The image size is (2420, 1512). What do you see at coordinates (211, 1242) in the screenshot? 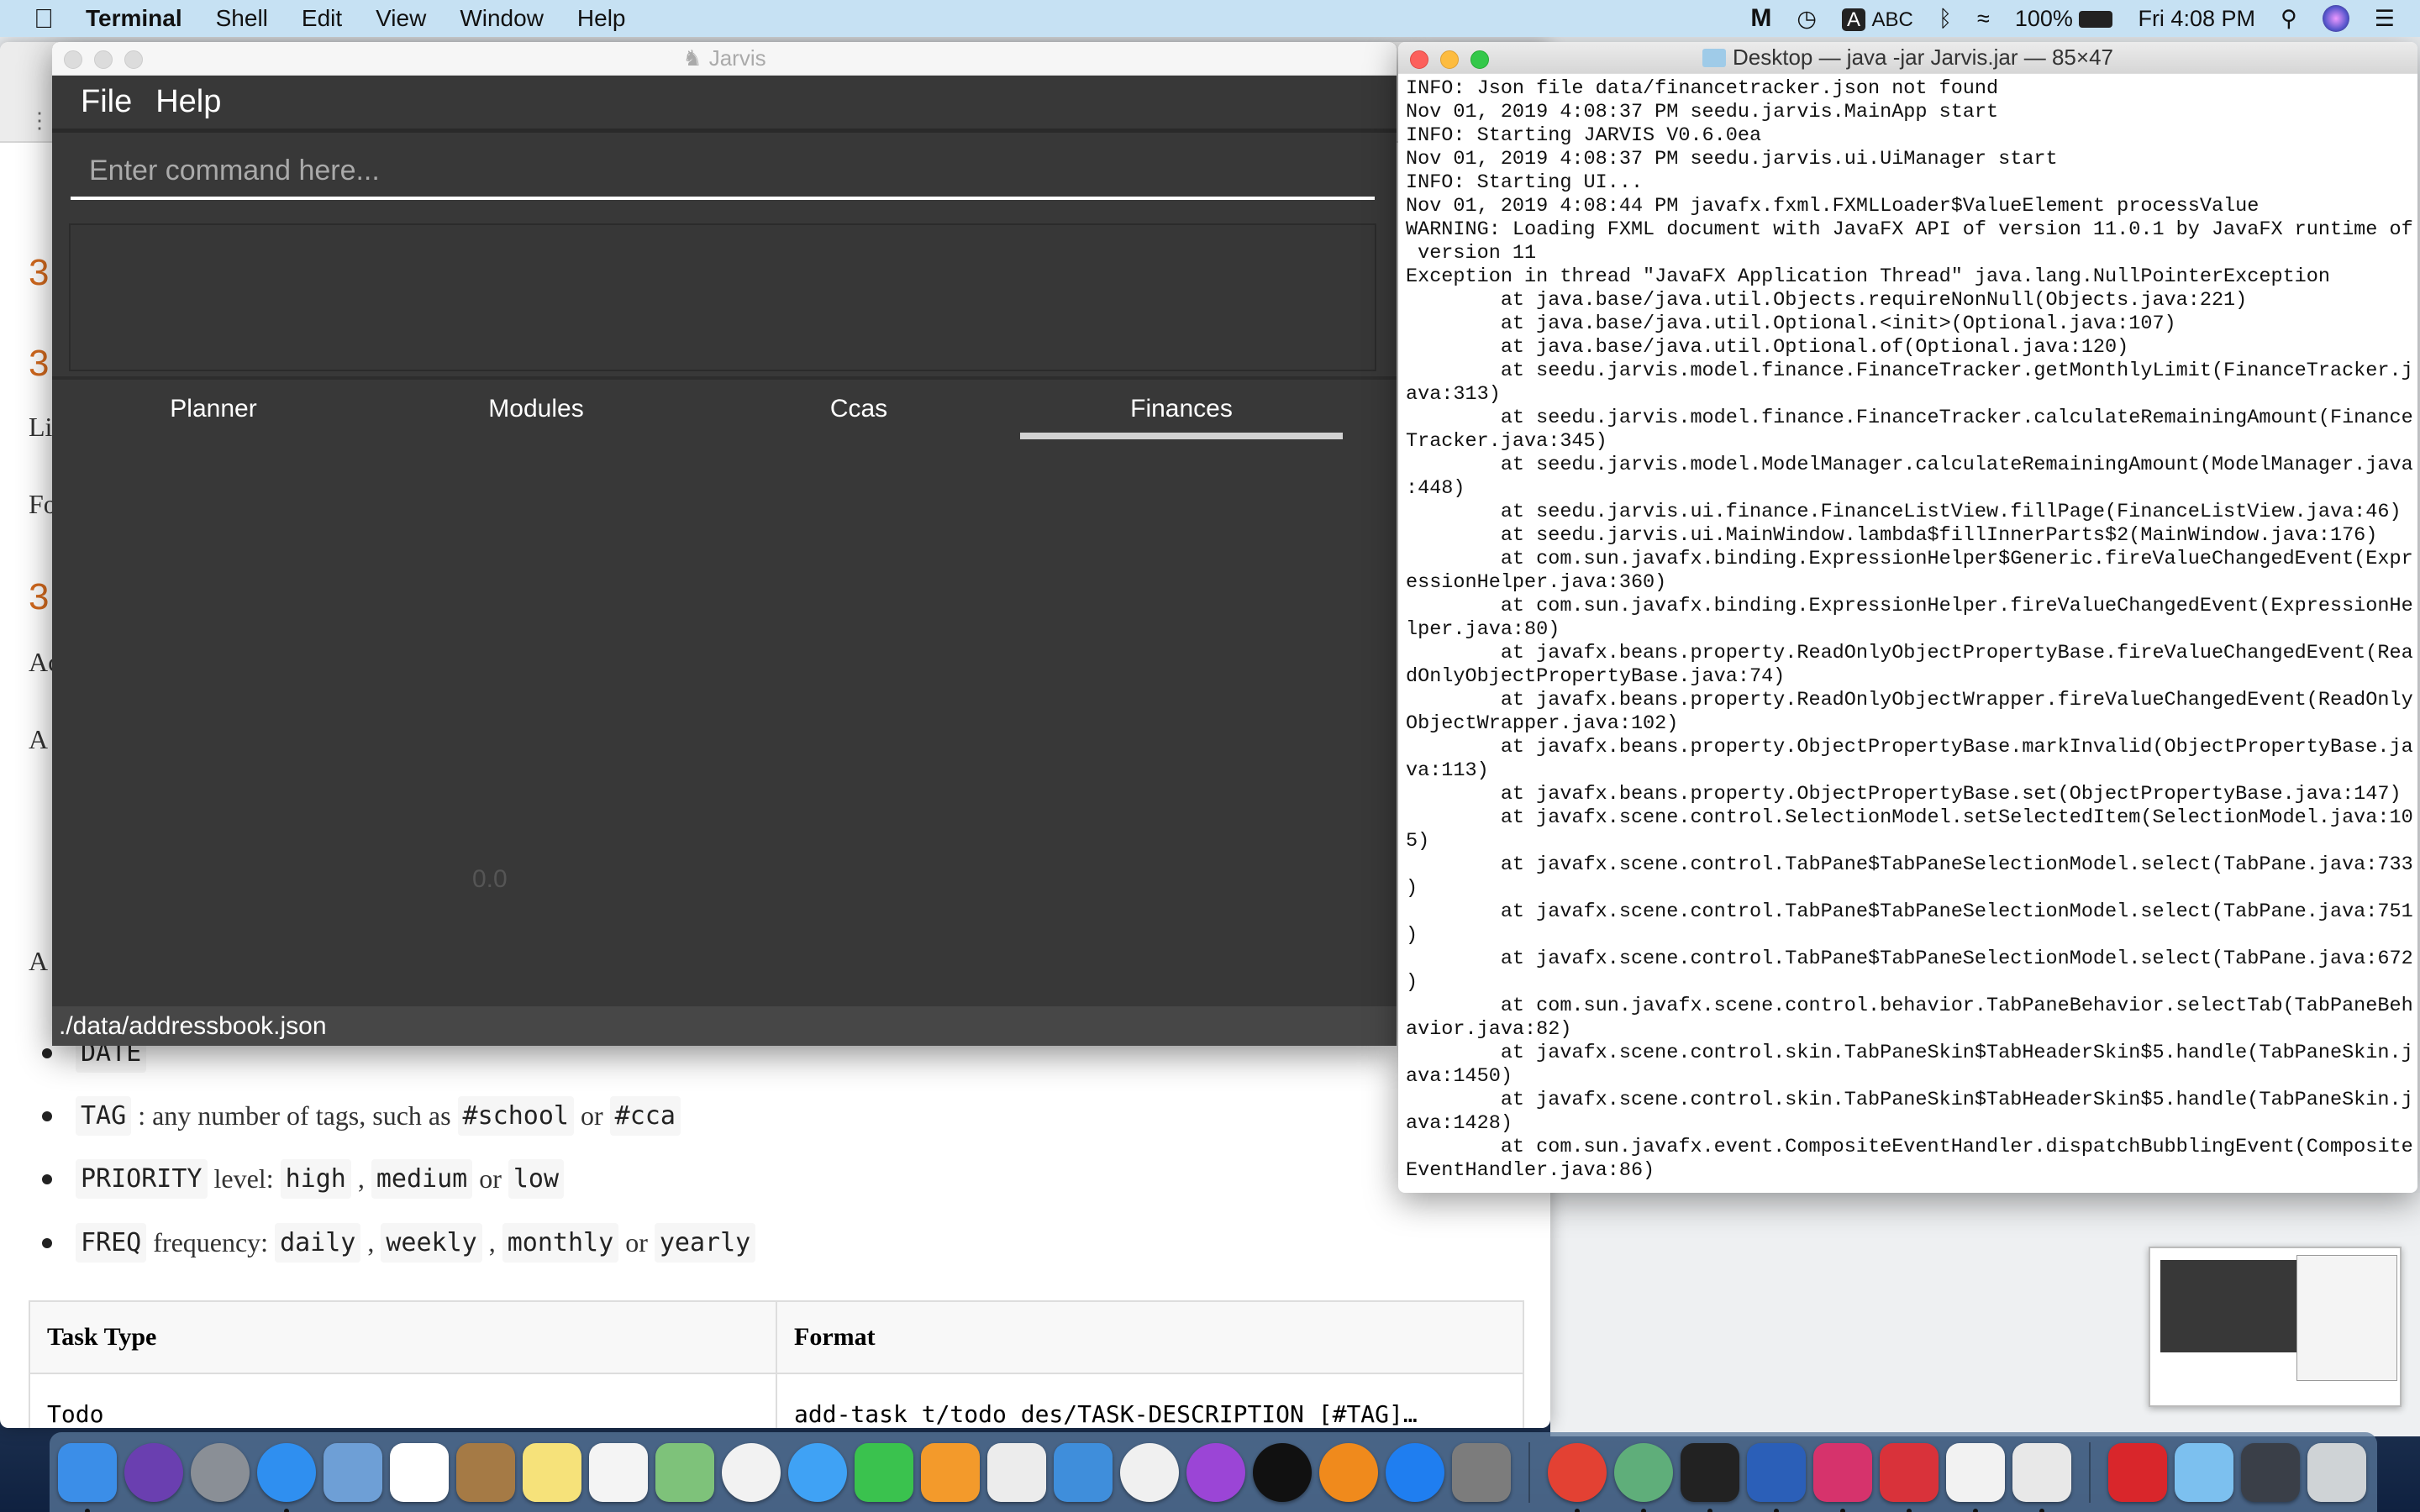
I see `text: frequency:` at bounding box center [211, 1242].